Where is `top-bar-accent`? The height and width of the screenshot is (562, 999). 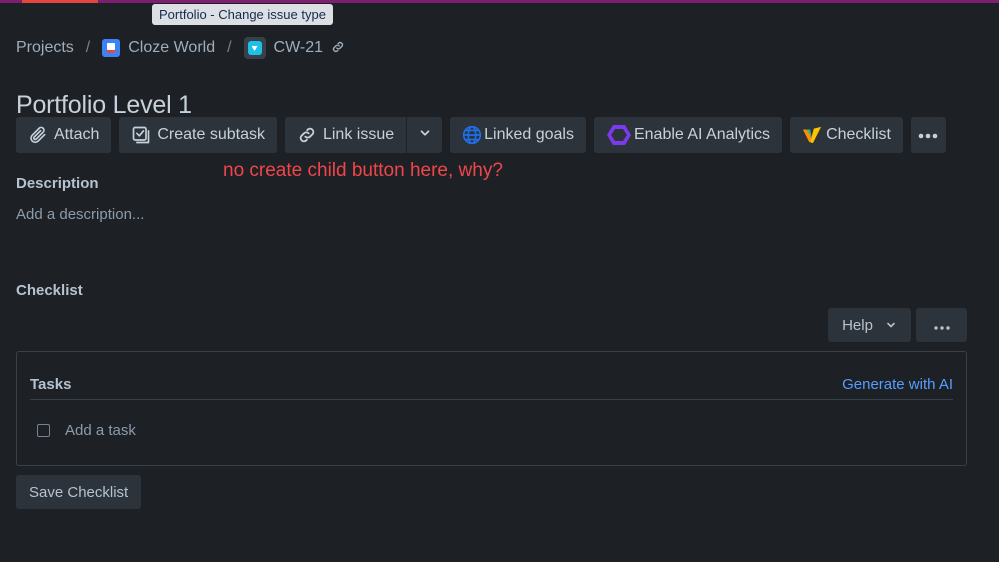
top-bar-accent is located at coordinates (60, 1).